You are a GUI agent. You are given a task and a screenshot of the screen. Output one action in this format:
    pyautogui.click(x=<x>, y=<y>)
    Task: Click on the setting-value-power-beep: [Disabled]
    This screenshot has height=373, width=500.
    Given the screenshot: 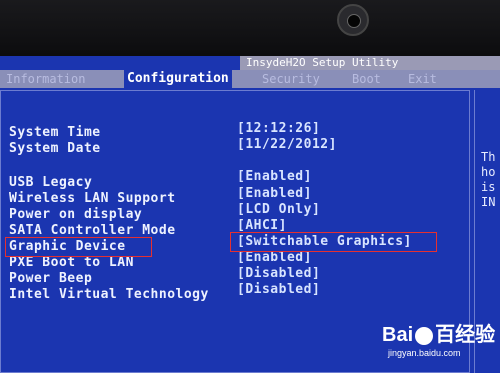 What is the action you would take?
    pyautogui.click(x=278, y=273)
    